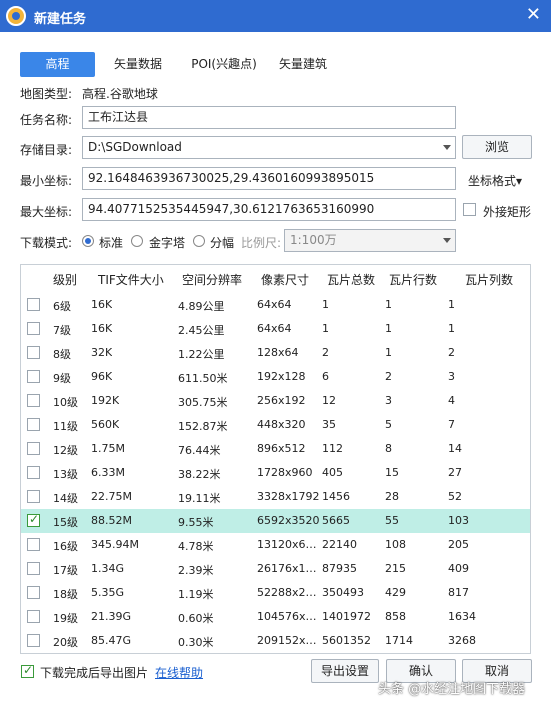 The height and width of the screenshot is (704, 551). I want to click on cell-tile-cols: 1, so click(451, 304).